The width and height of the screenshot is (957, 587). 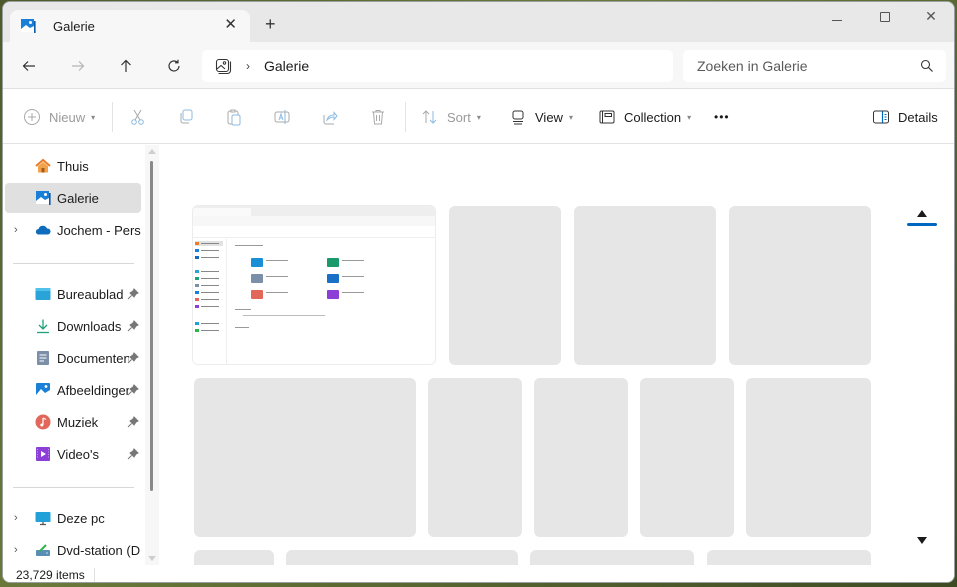 I want to click on search-box, so click(x=814, y=66).